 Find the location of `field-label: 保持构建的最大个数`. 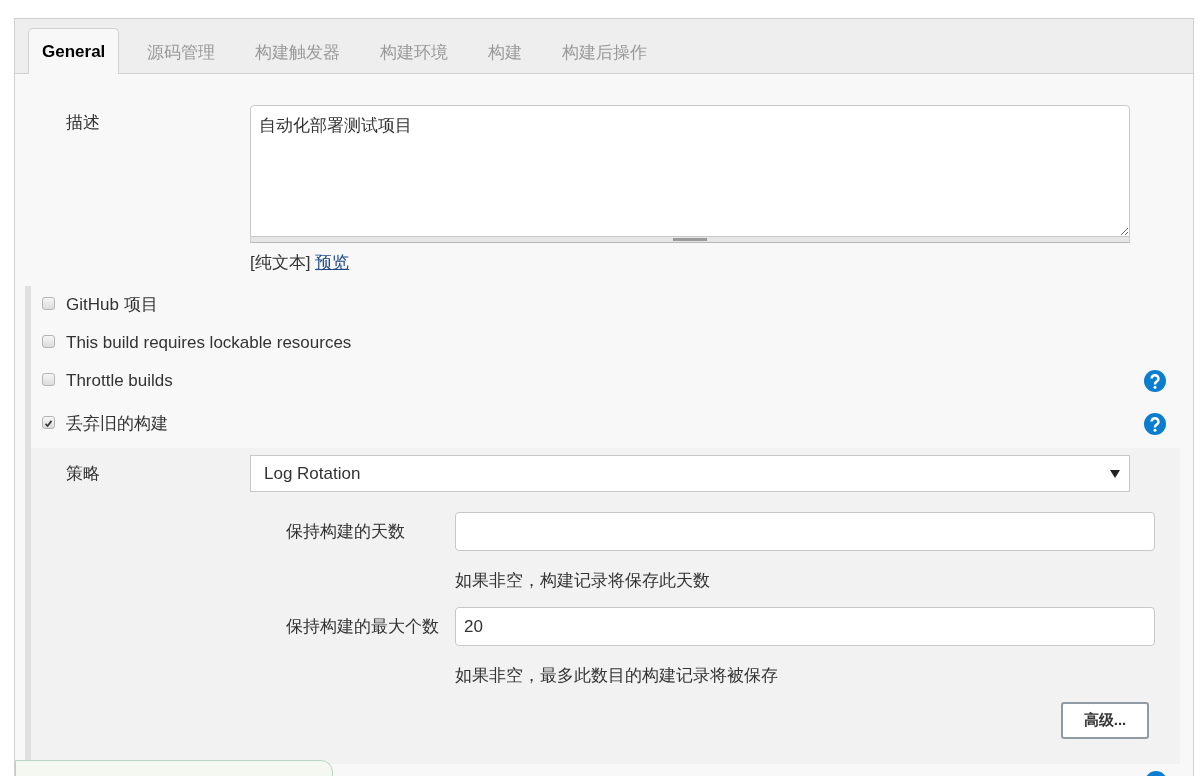

field-label: 保持构建的最大个数 is located at coordinates (363, 626).